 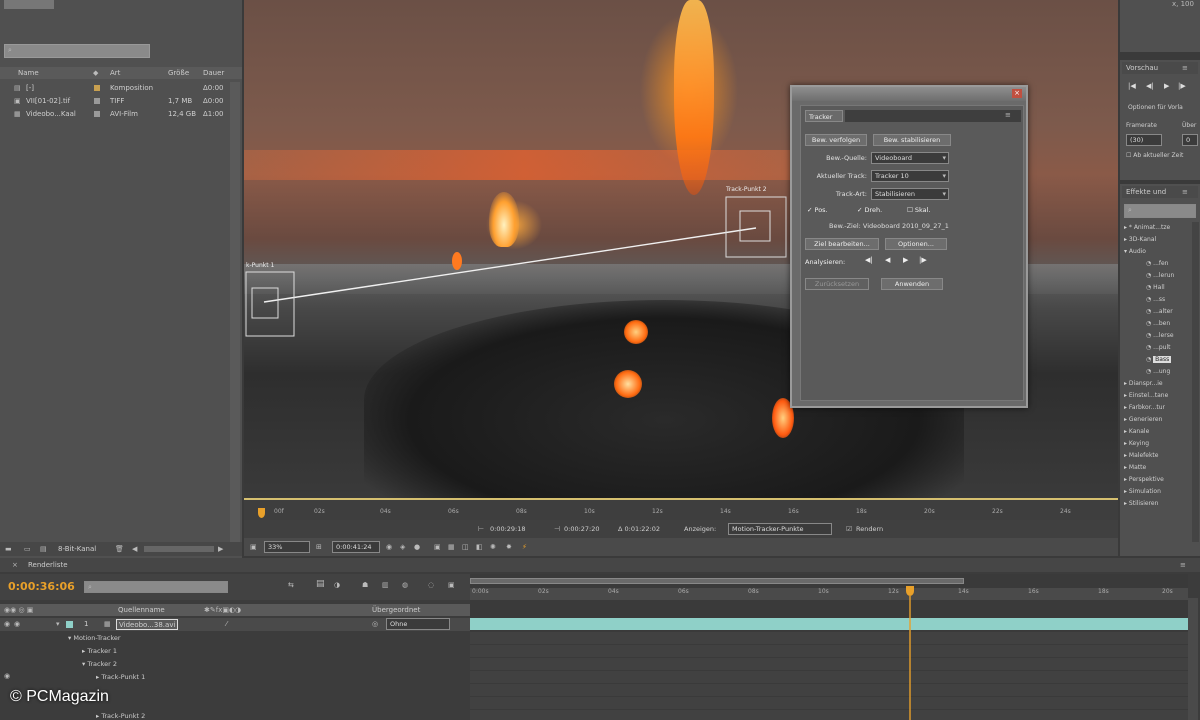 I want to click on draft-3d-icon: ◑, so click(x=337, y=585).